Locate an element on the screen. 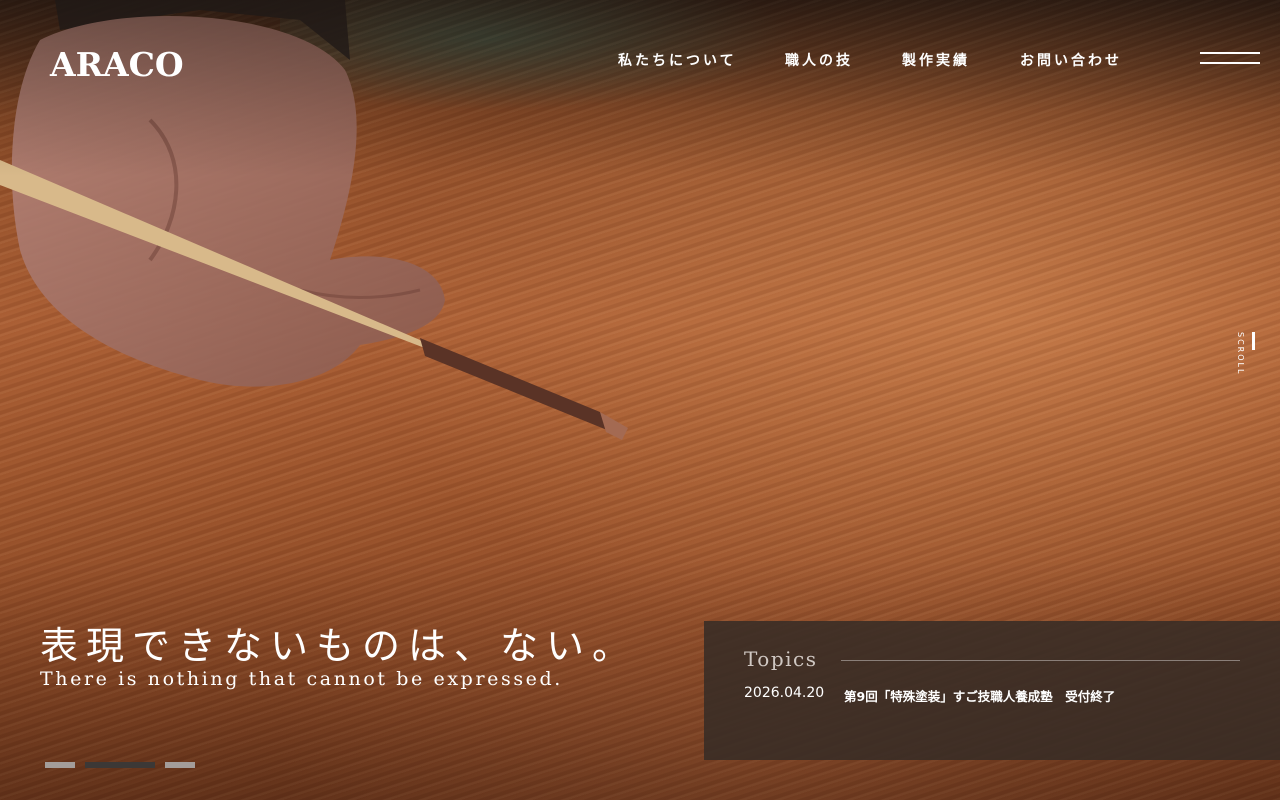 The width and height of the screenshot is (1280, 800). topic-date: 2026.04.20 is located at coordinates (784, 693).